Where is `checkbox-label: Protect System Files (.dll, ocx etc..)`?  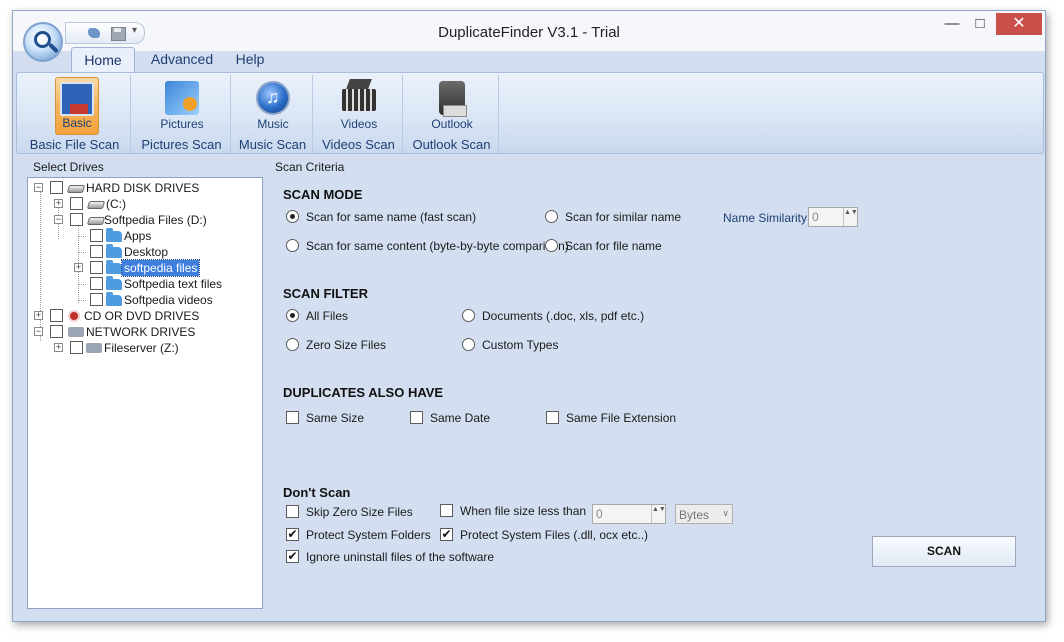
checkbox-label: Protect System Files (.dll, ocx etc..) is located at coordinates (554, 535).